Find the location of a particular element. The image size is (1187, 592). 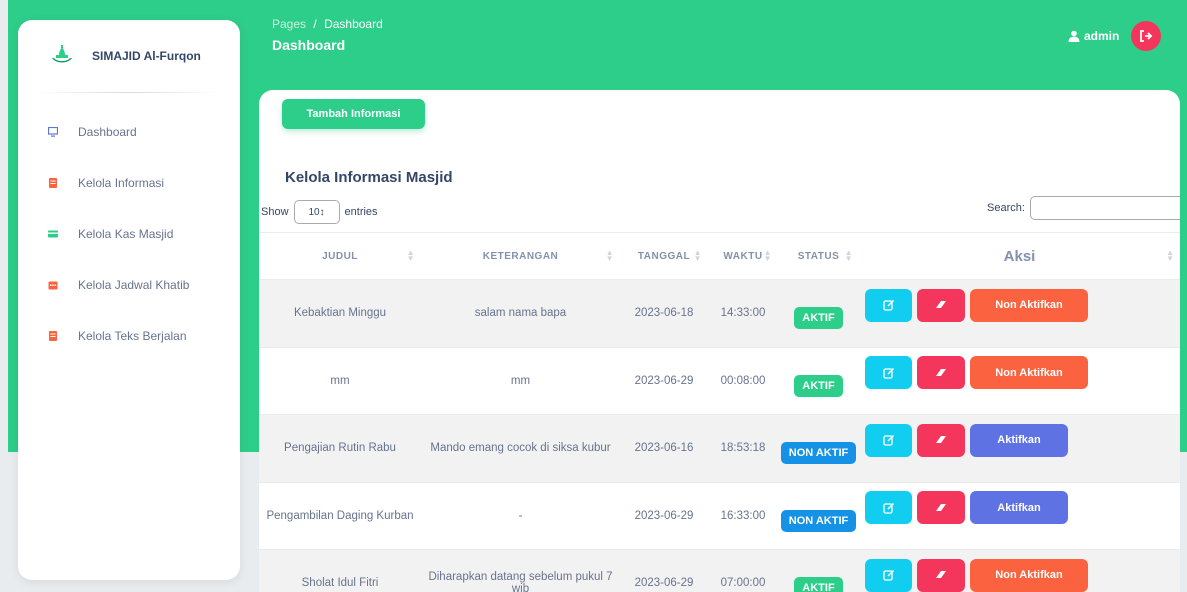

brand: SIMAJID Al-Furqon is located at coordinates (129, 56).